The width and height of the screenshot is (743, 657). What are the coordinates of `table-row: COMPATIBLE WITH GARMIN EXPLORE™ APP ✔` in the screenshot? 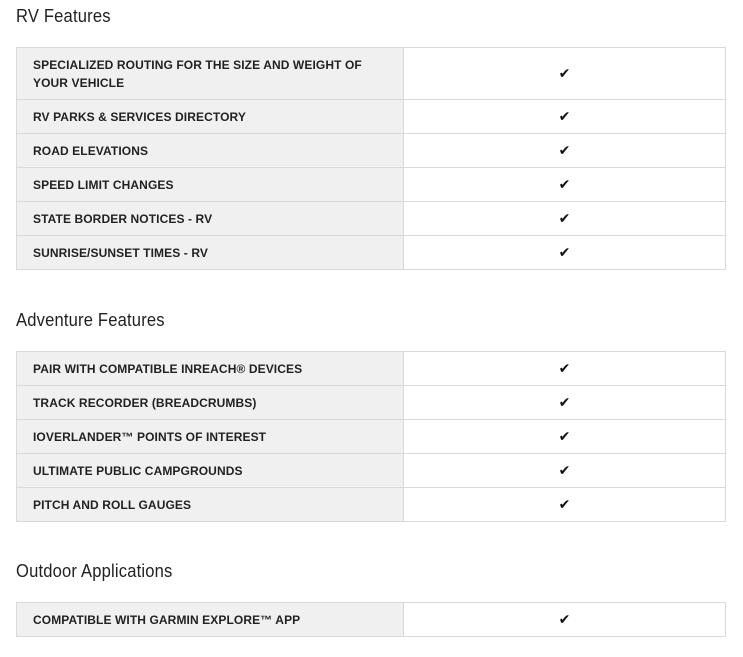 It's located at (371, 619).